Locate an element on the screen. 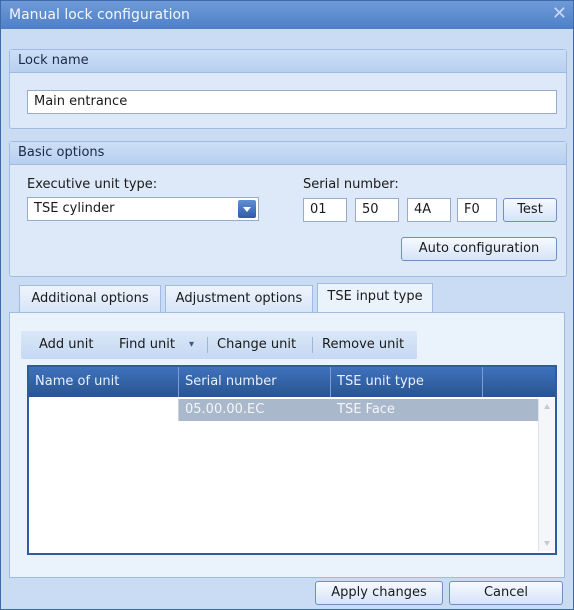  basic-options-header: Basic options is located at coordinates (288, 153).